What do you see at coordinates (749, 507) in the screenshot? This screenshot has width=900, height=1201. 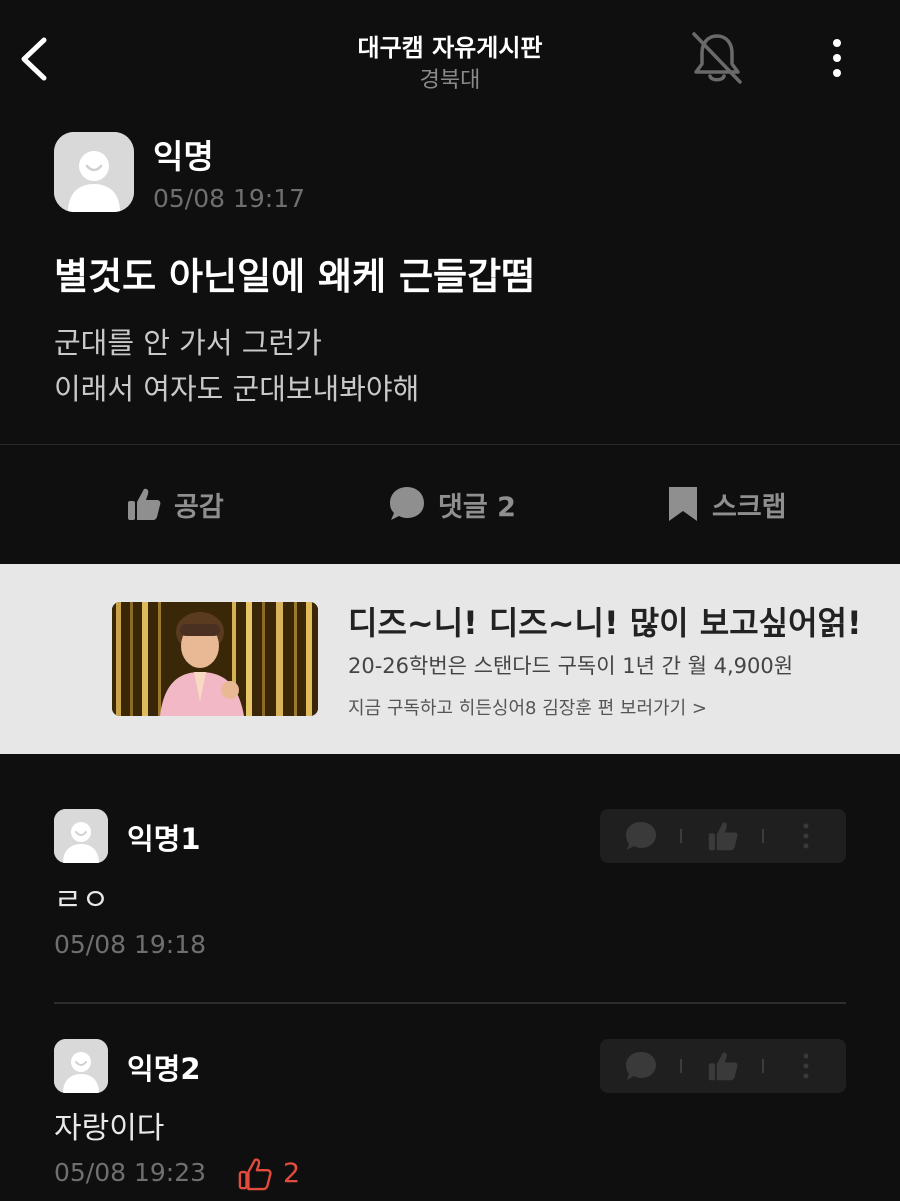 I see `scrap-label: 스크랩` at bounding box center [749, 507].